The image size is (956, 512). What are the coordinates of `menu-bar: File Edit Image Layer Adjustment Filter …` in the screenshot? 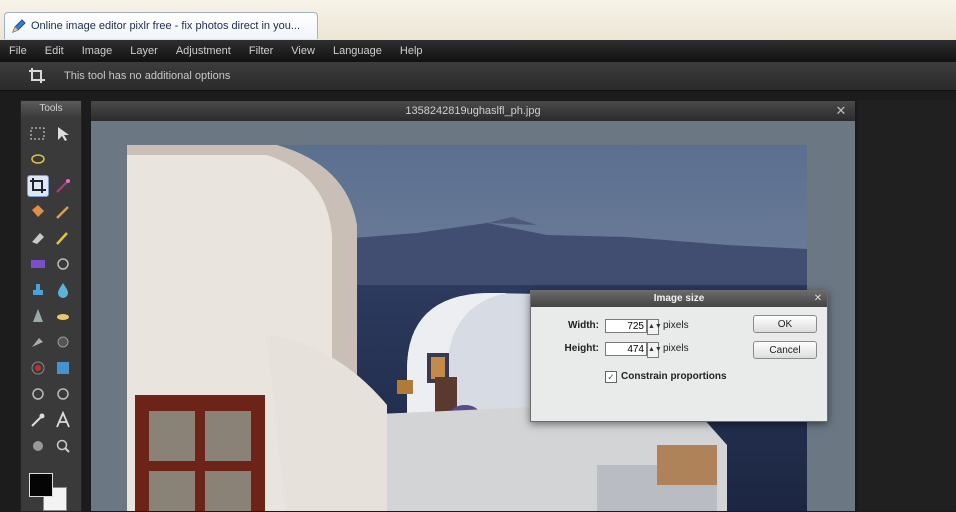 It's located at (478, 51).